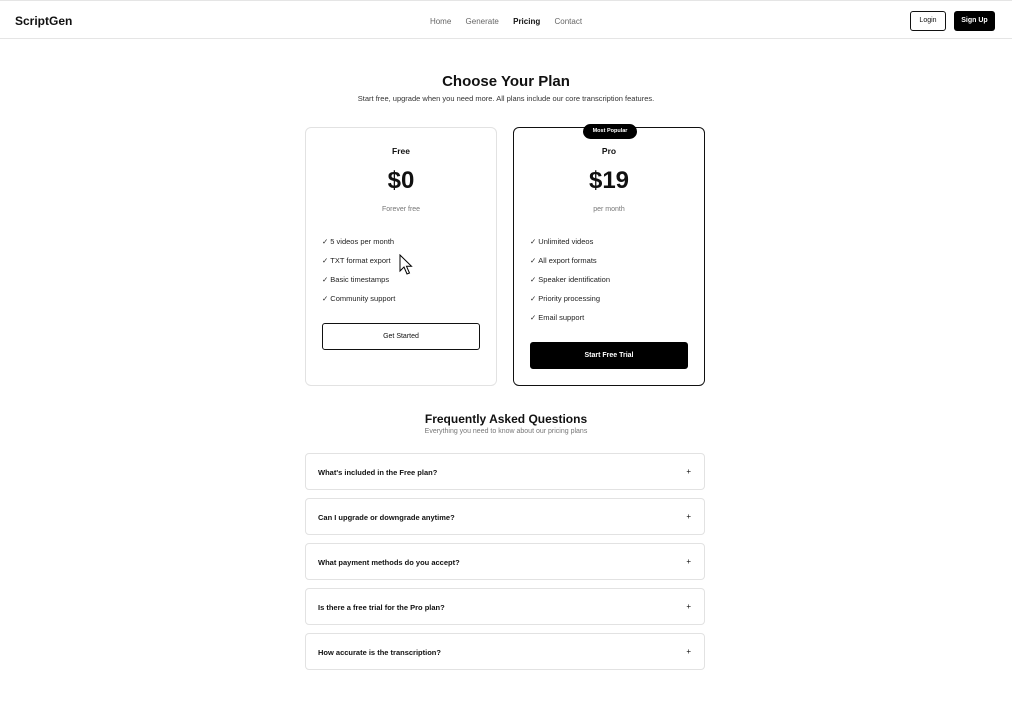  What do you see at coordinates (506, 419) in the screenshot?
I see `faq-title: Frequently Asked Questions` at bounding box center [506, 419].